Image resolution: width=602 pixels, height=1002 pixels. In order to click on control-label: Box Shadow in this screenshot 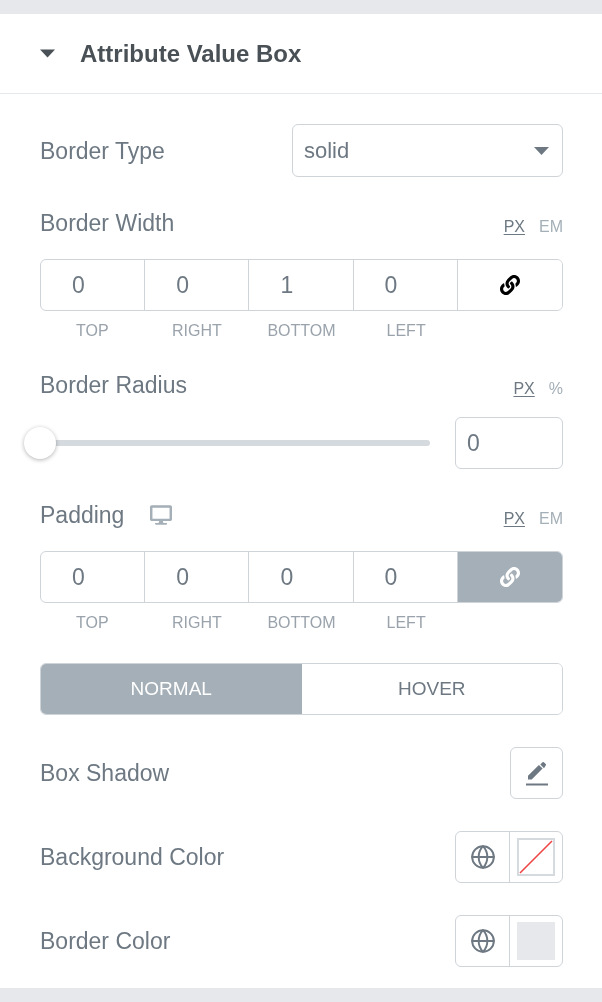, I will do `click(105, 773)`.